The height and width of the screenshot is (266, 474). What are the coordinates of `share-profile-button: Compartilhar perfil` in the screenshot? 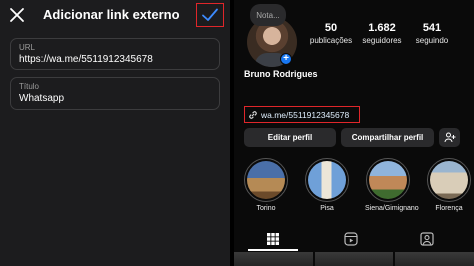 It's located at (387, 137).